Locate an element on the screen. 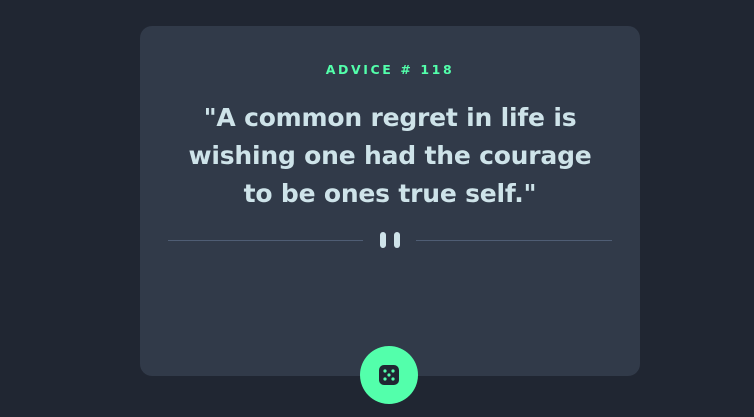 The width and height of the screenshot is (754, 417). dice-icon is located at coordinates (389, 375).